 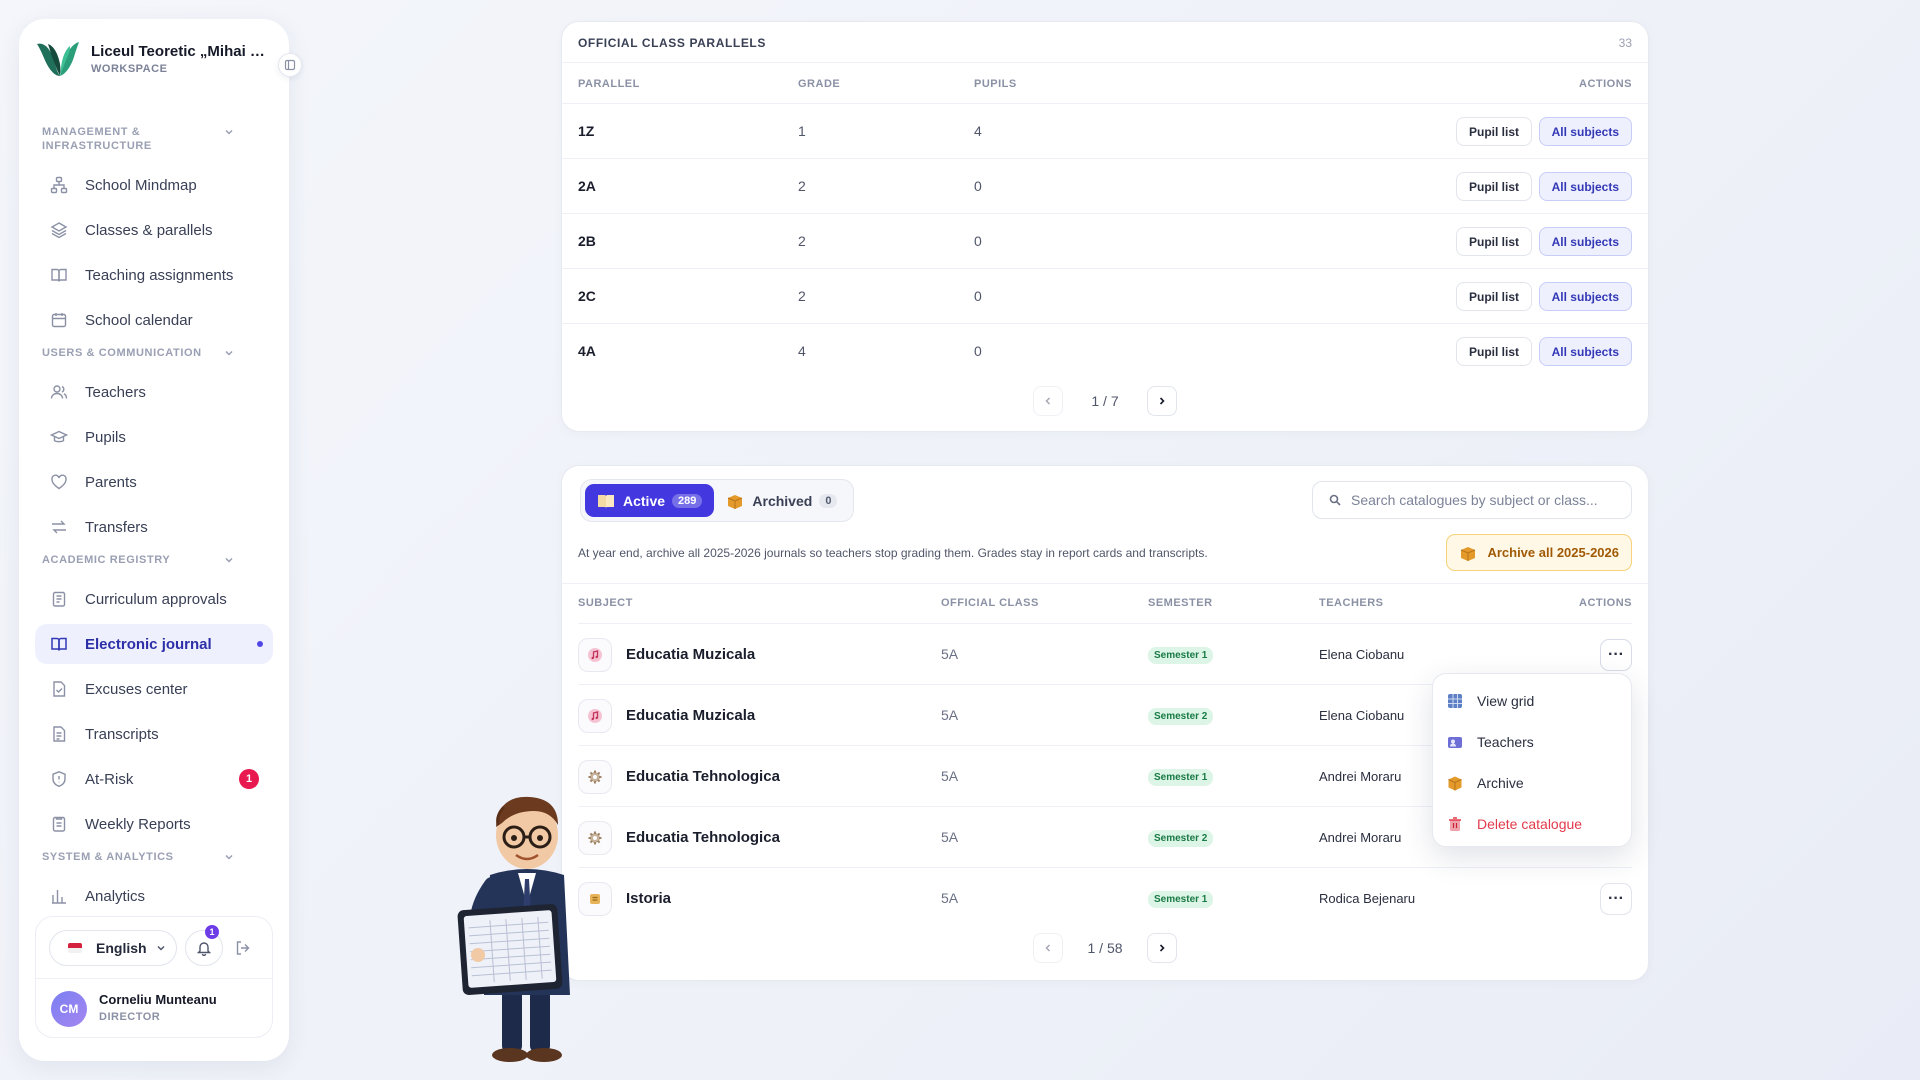 What do you see at coordinates (108, 857) in the screenshot?
I see `section-title: SYSTEM & ANALYTICS` at bounding box center [108, 857].